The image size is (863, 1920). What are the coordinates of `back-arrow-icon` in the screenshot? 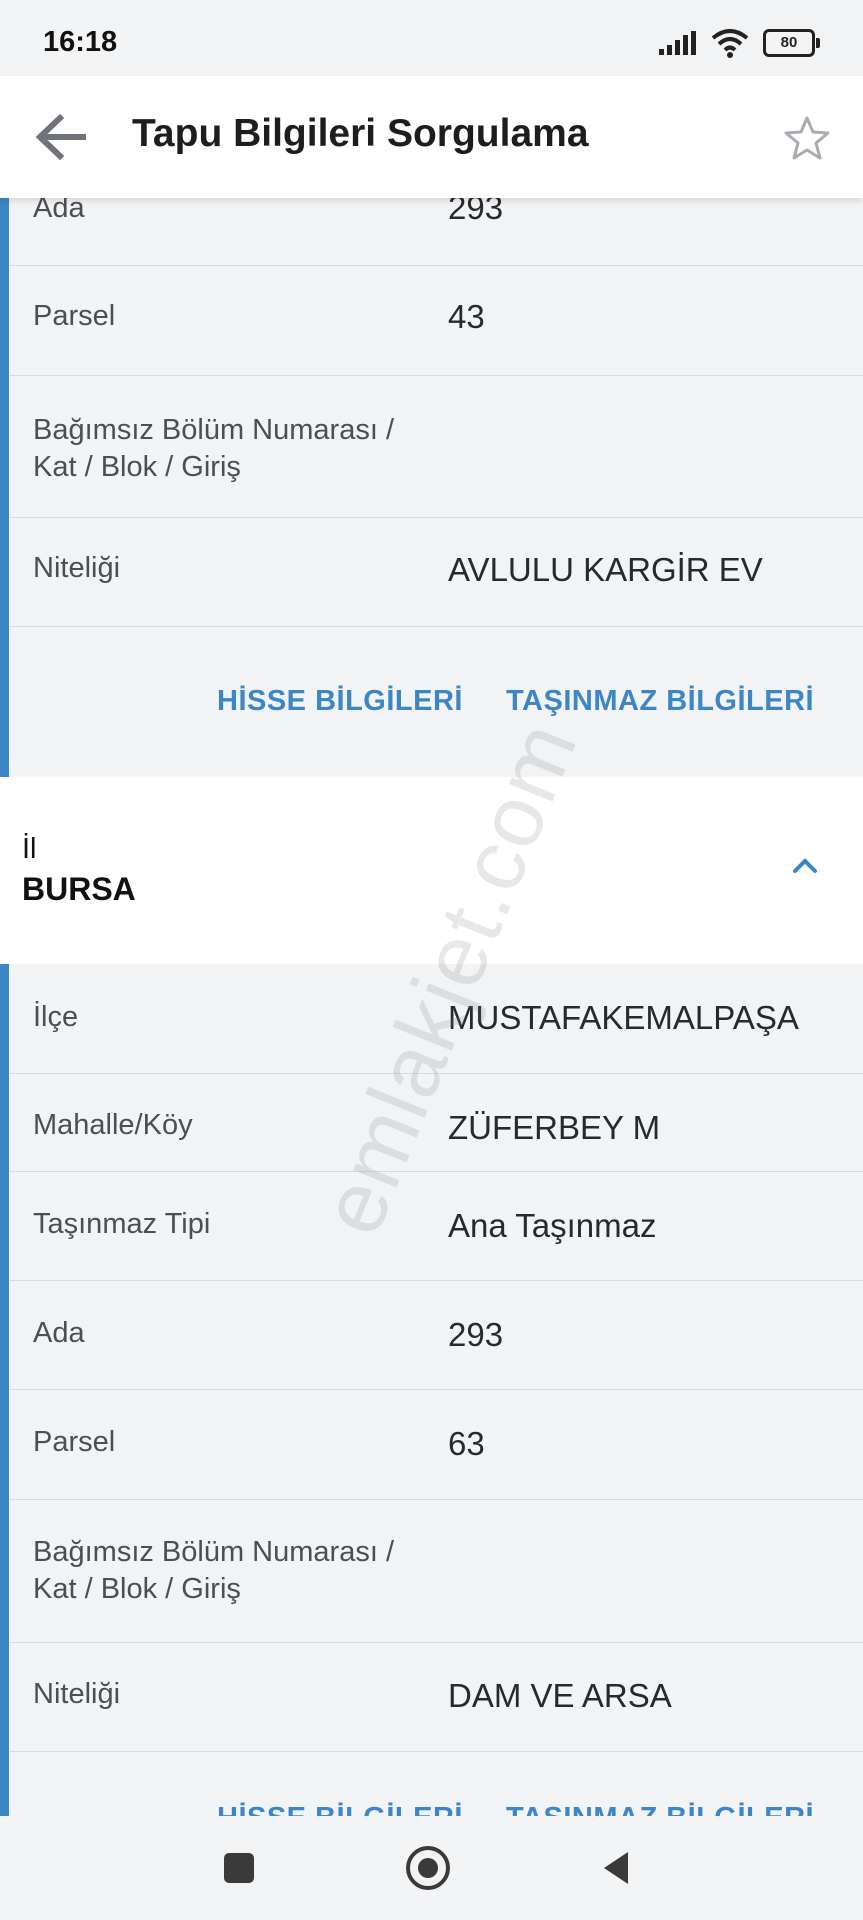 It's located at (61, 137).